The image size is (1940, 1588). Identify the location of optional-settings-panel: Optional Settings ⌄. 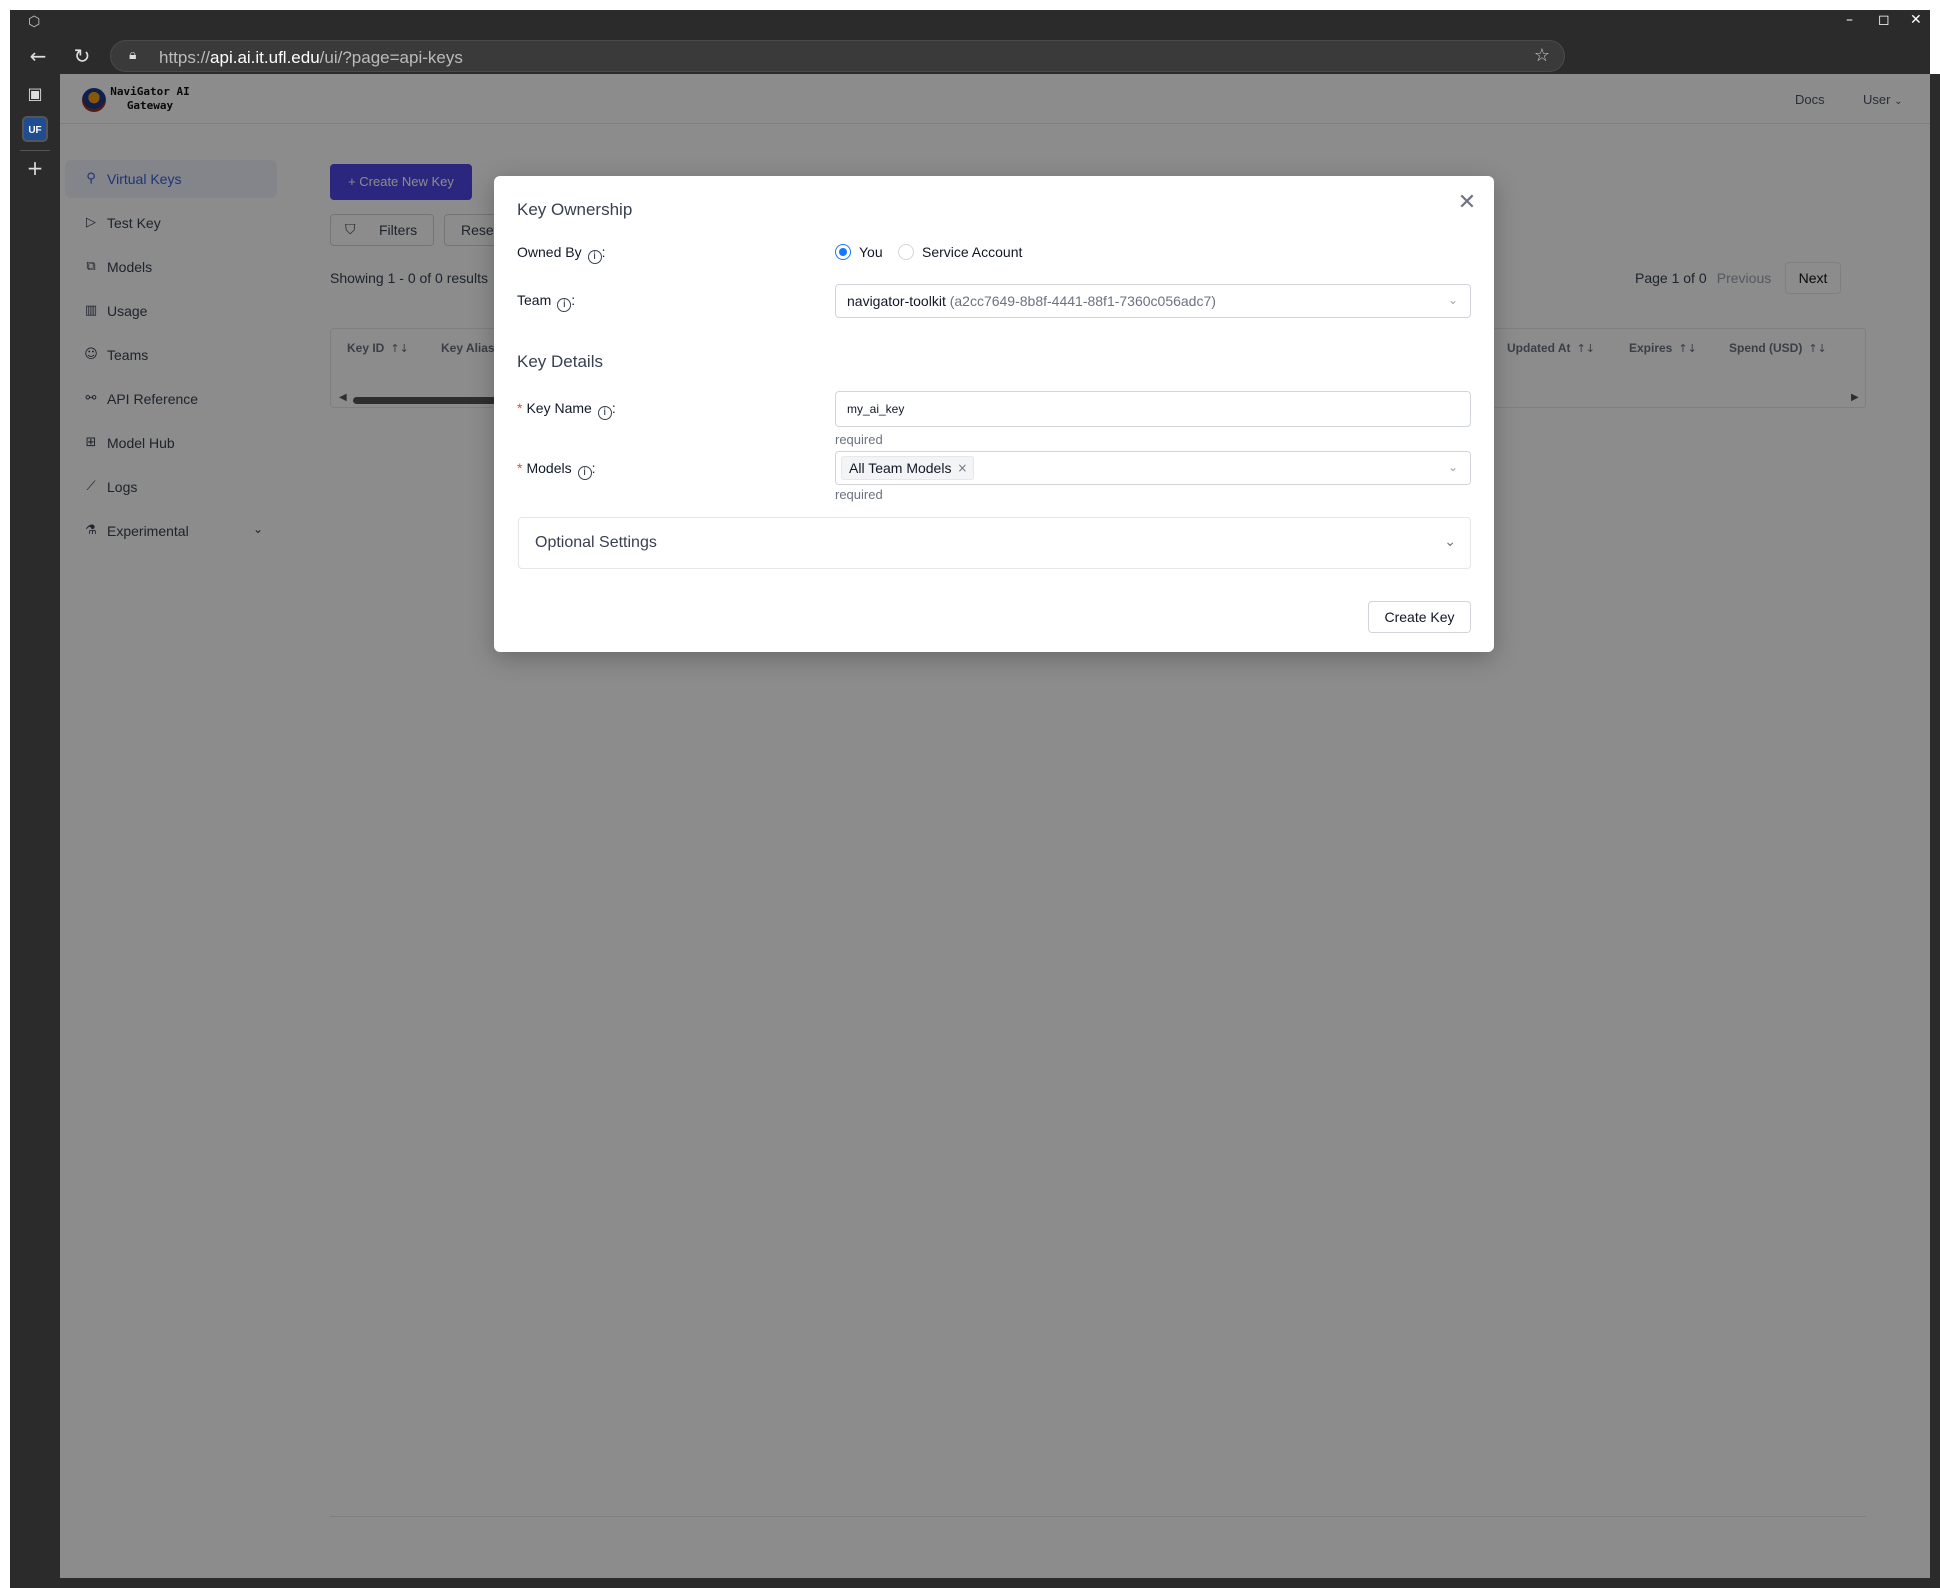
(994, 543).